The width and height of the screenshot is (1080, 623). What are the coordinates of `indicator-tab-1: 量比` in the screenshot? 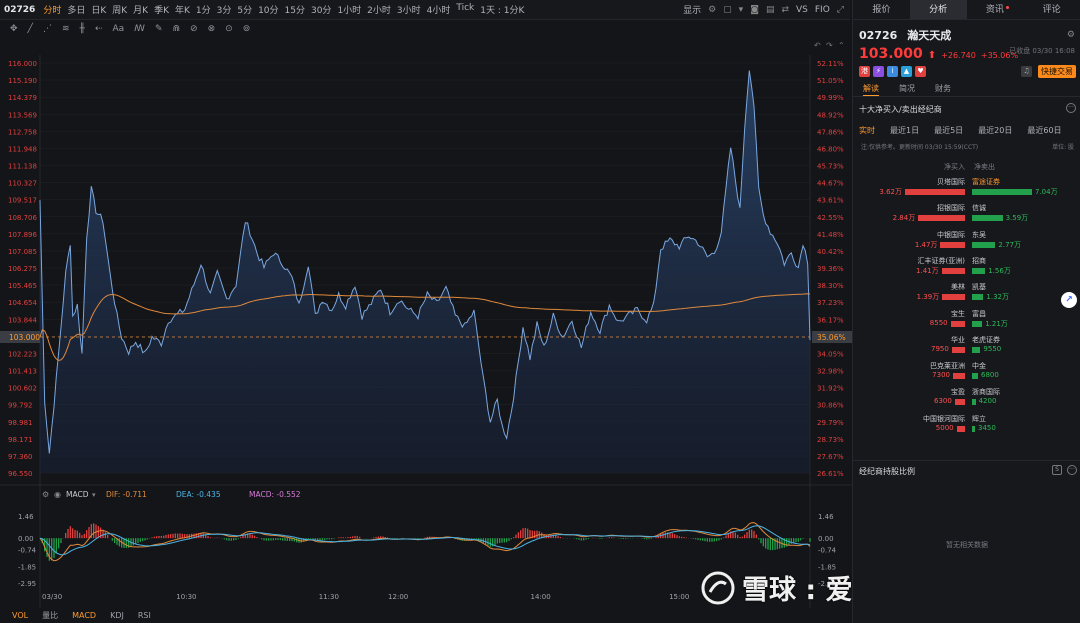 It's located at (50, 615).